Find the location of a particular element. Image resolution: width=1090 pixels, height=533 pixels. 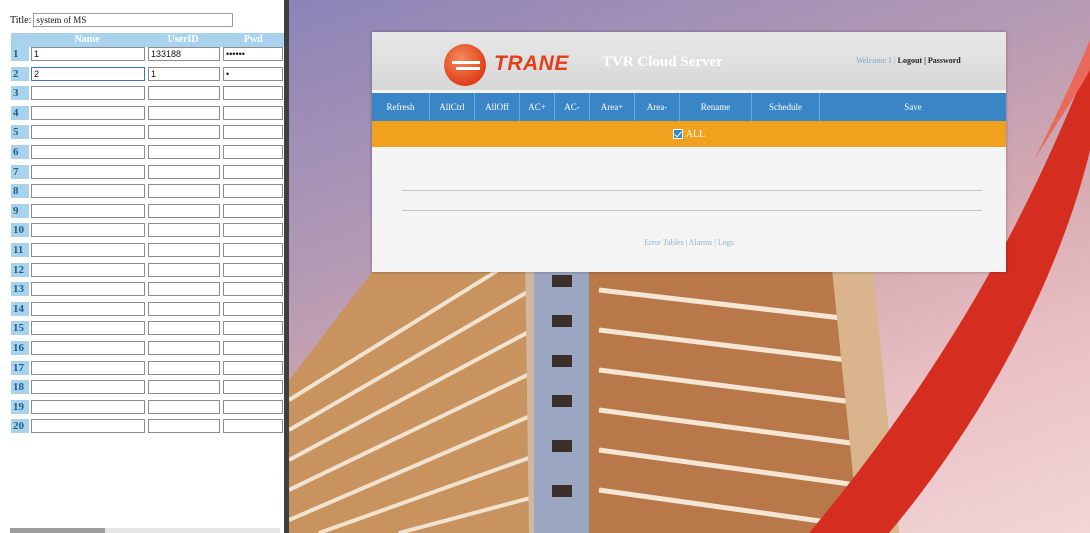

table-row: 5 is located at coordinates (147, 135).